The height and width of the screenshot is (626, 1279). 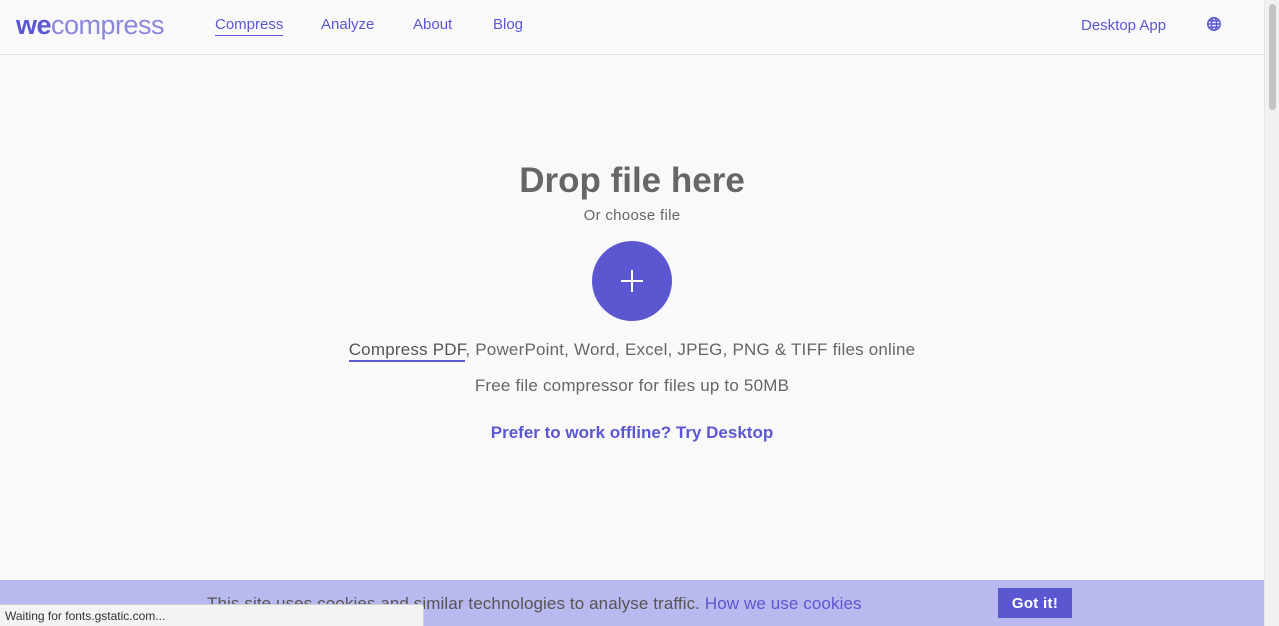 What do you see at coordinates (1214, 24) in the screenshot?
I see `globe-icon` at bounding box center [1214, 24].